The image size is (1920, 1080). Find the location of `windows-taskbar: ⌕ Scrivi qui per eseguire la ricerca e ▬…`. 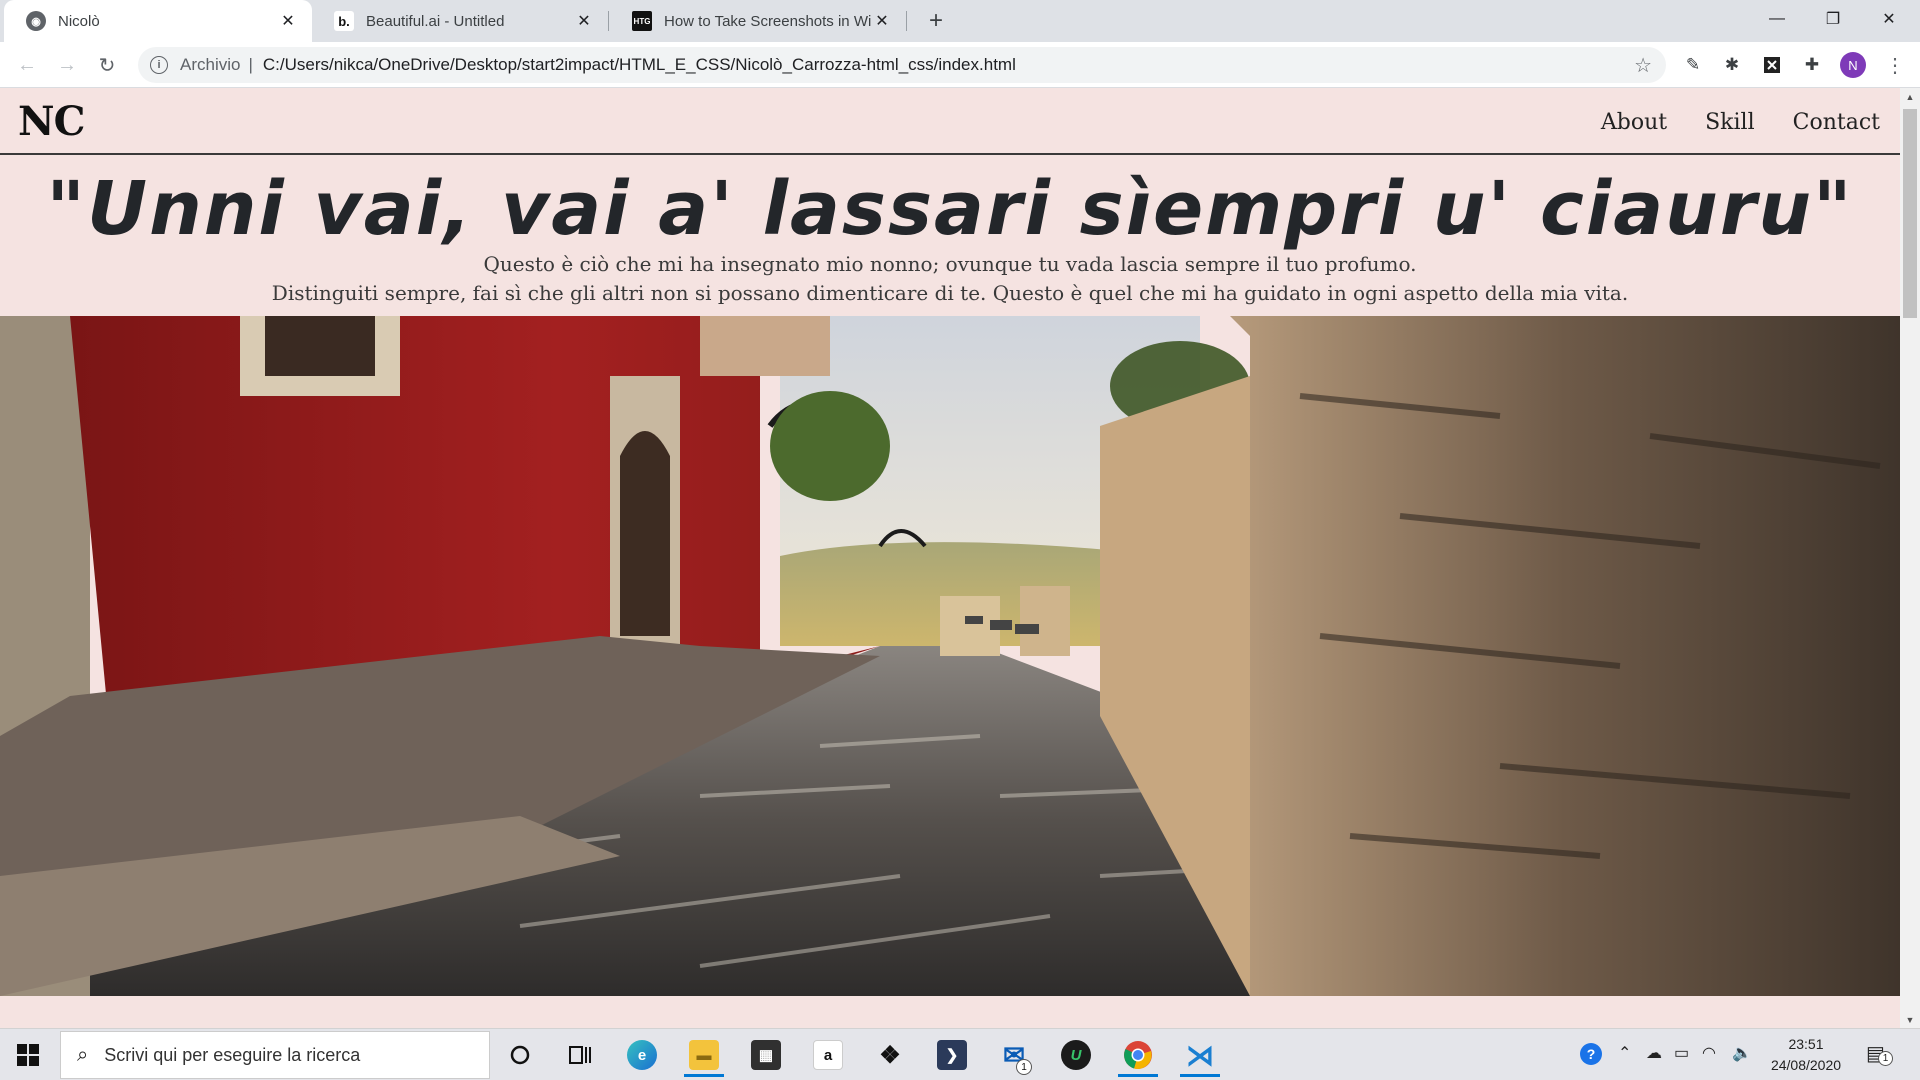

windows-taskbar: ⌕ Scrivi qui per eseguire la ricerca e ▬… is located at coordinates (960, 1054).